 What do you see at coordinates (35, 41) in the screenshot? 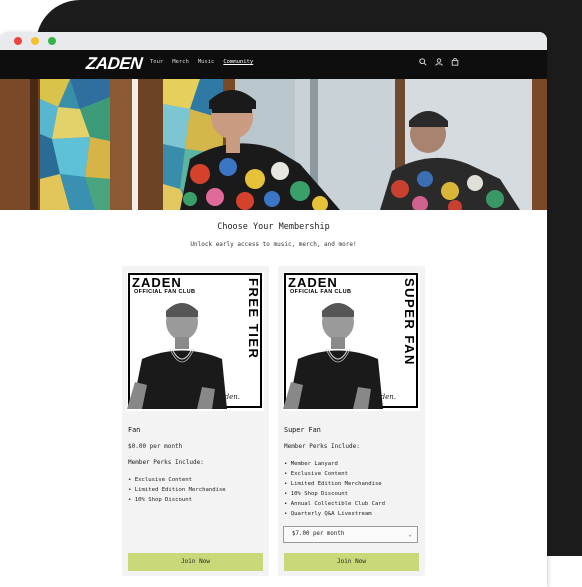
I see `minimize-window-button` at bounding box center [35, 41].